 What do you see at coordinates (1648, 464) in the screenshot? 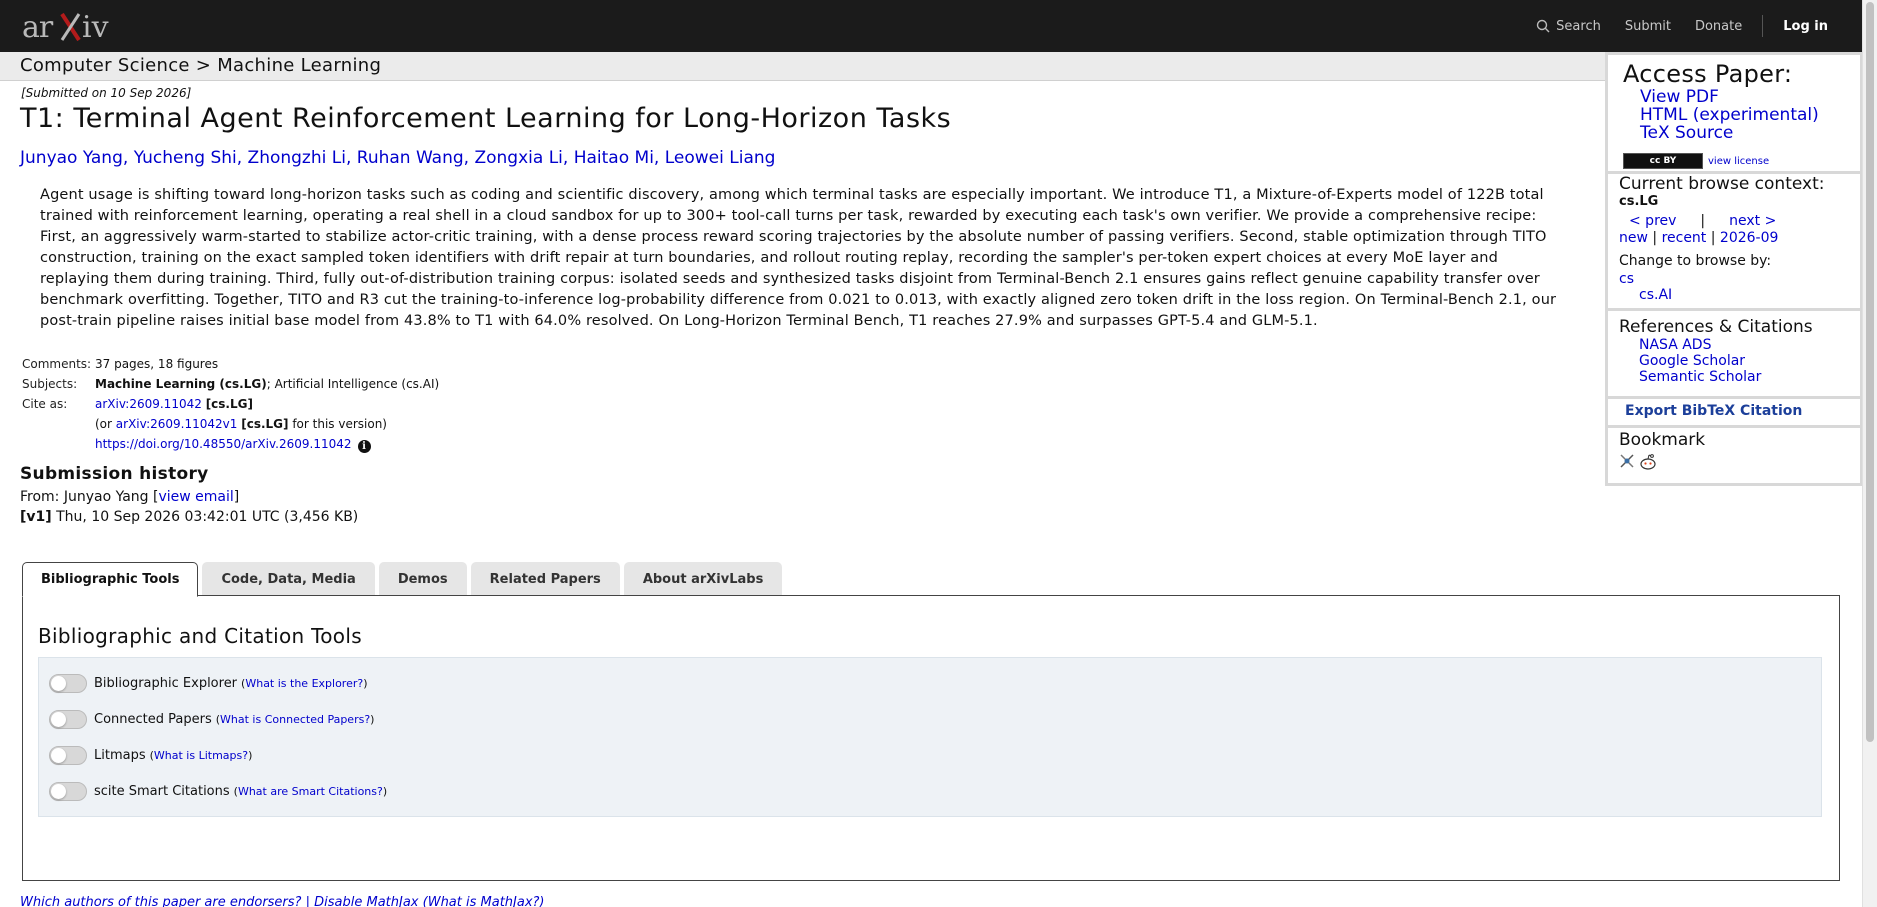
I see `reddit-icon` at bounding box center [1648, 464].